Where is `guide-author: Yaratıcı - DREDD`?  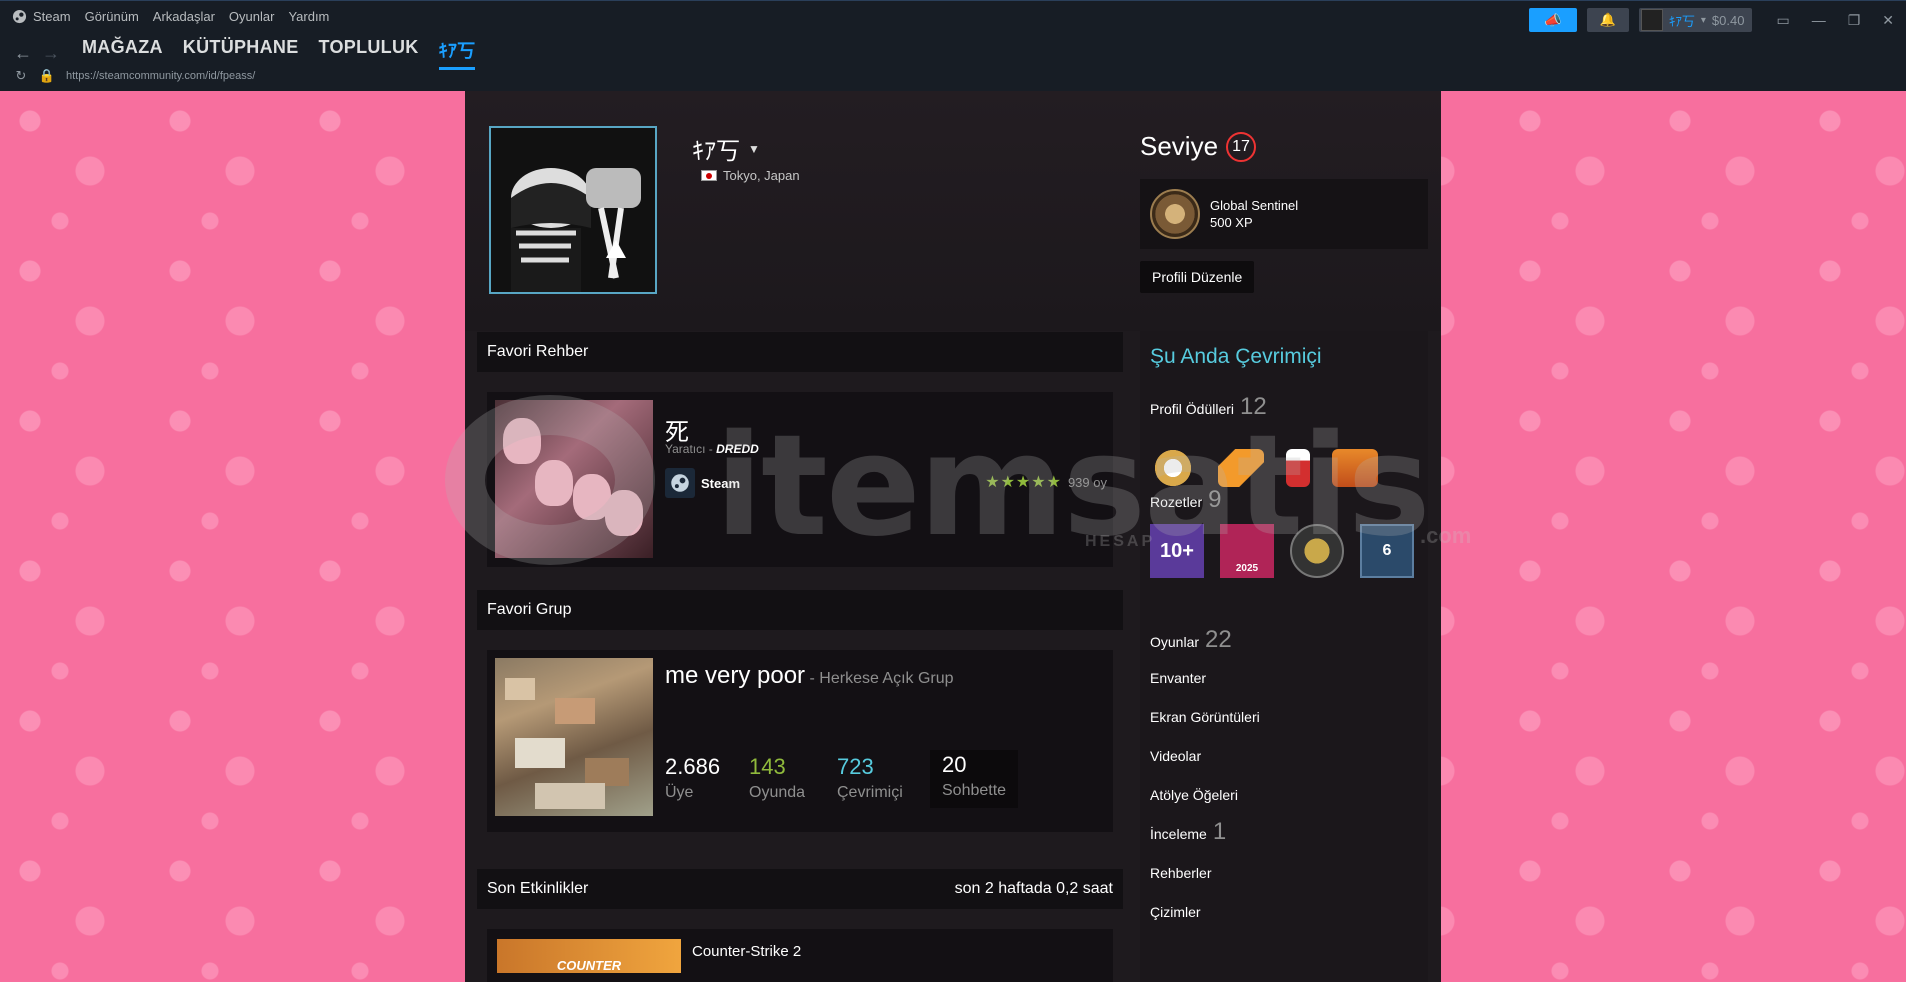
guide-author: Yaratıcı - DREDD is located at coordinates (712, 449).